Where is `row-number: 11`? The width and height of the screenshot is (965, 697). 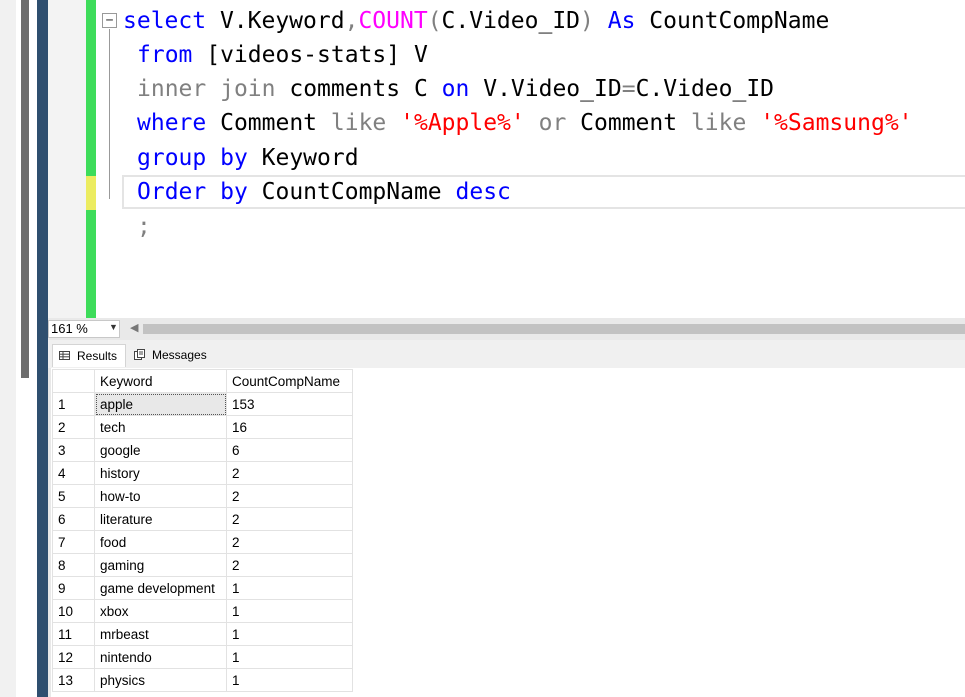
row-number: 11 is located at coordinates (73, 634).